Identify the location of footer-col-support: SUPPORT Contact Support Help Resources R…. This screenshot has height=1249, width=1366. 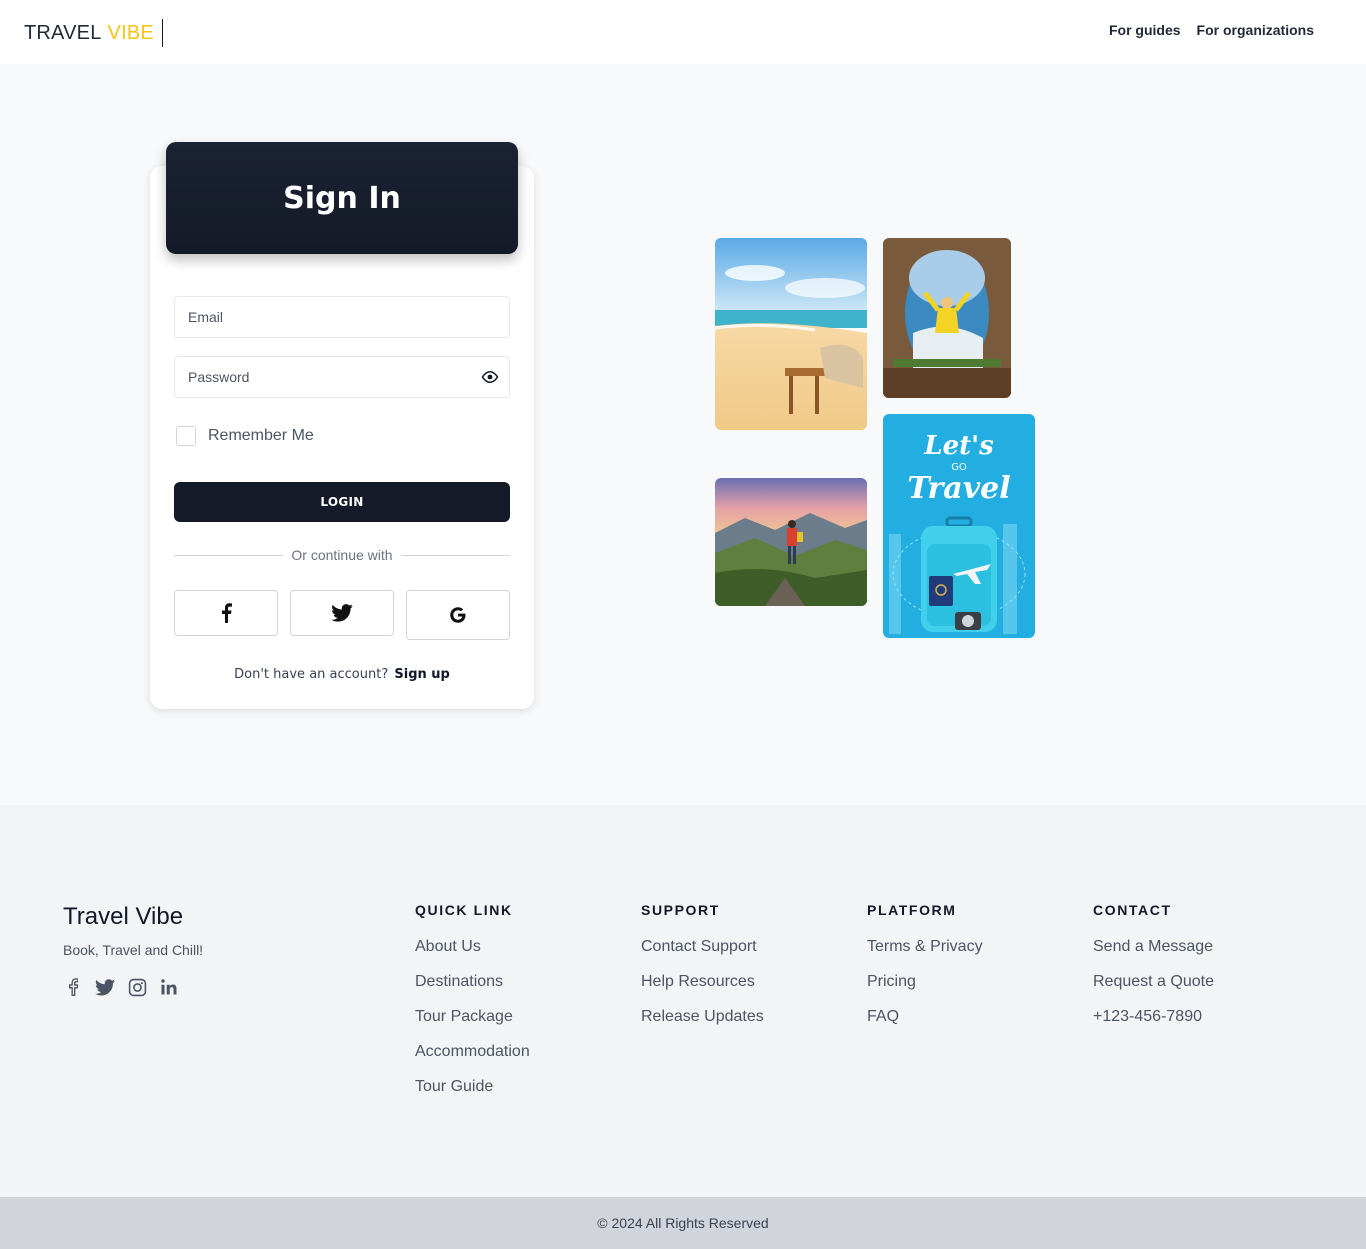
(702, 972).